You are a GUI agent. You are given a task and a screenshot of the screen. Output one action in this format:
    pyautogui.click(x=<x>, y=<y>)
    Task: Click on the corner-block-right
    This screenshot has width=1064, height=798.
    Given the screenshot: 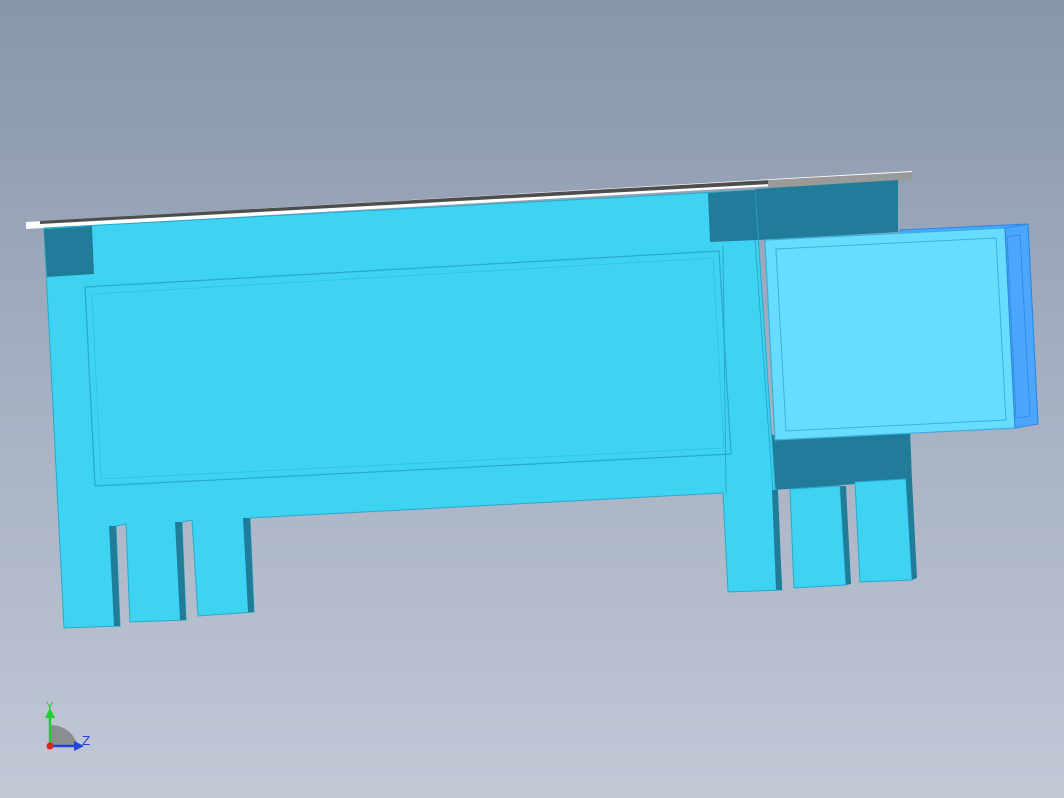 What is the action you would take?
    pyautogui.click(x=733, y=216)
    